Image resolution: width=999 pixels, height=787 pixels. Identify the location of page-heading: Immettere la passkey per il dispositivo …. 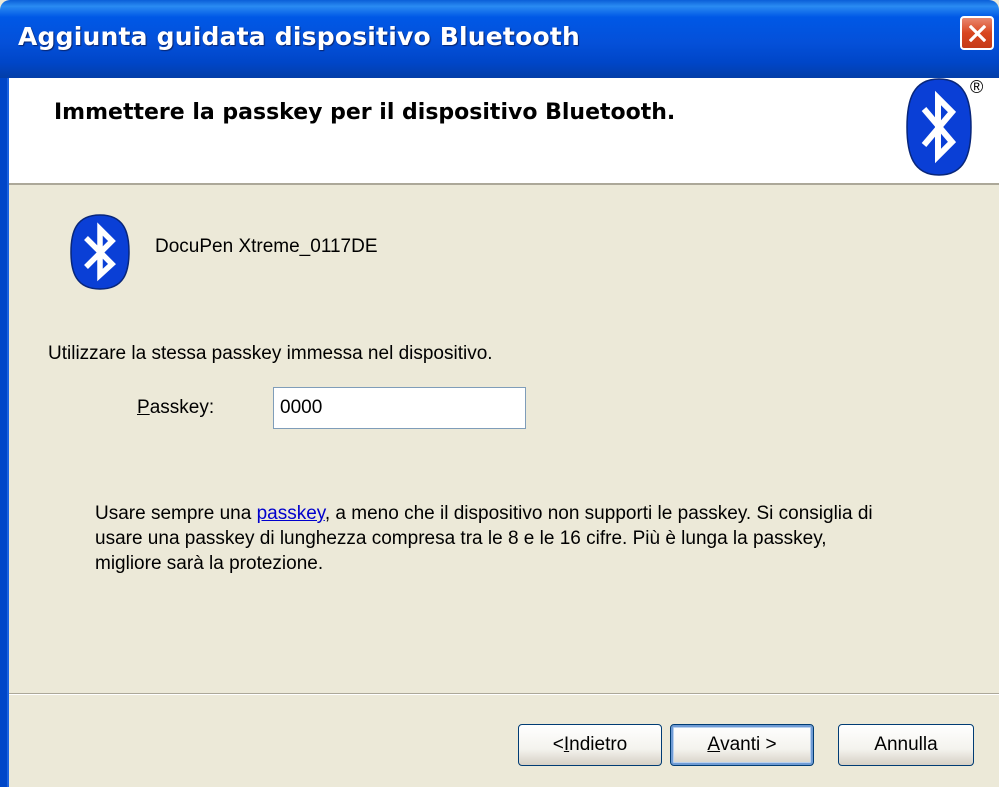
(365, 112).